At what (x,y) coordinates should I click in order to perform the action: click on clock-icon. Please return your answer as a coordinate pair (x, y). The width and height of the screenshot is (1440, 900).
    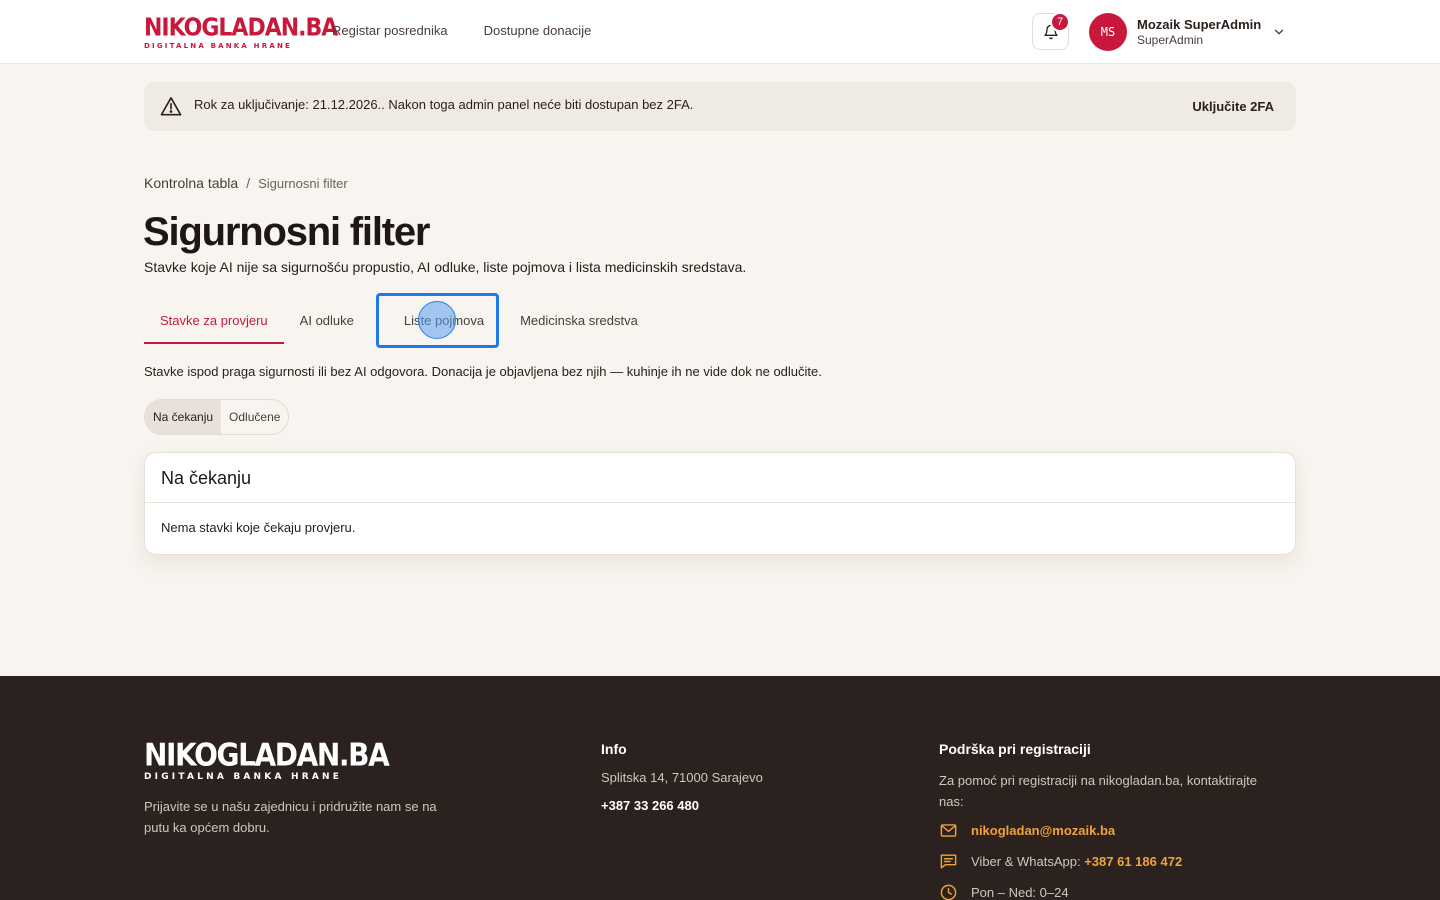
    Looking at the image, I should click on (948, 892).